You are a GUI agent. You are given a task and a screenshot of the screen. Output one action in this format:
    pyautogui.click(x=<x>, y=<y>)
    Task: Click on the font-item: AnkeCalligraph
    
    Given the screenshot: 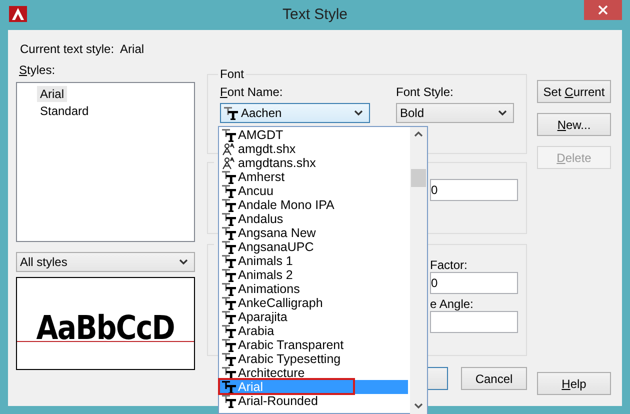 What is the action you would take?
    pyautogui.click(x=314, y=303)
    